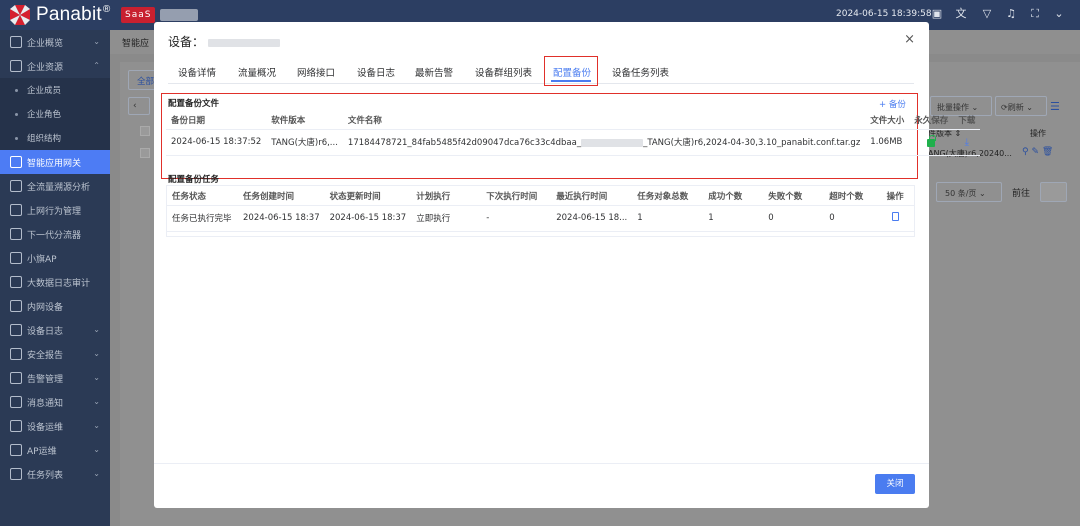 This screenshot has height=526, width=1080. I want to click on modal-title-label: 设备：, so click(186, 42).